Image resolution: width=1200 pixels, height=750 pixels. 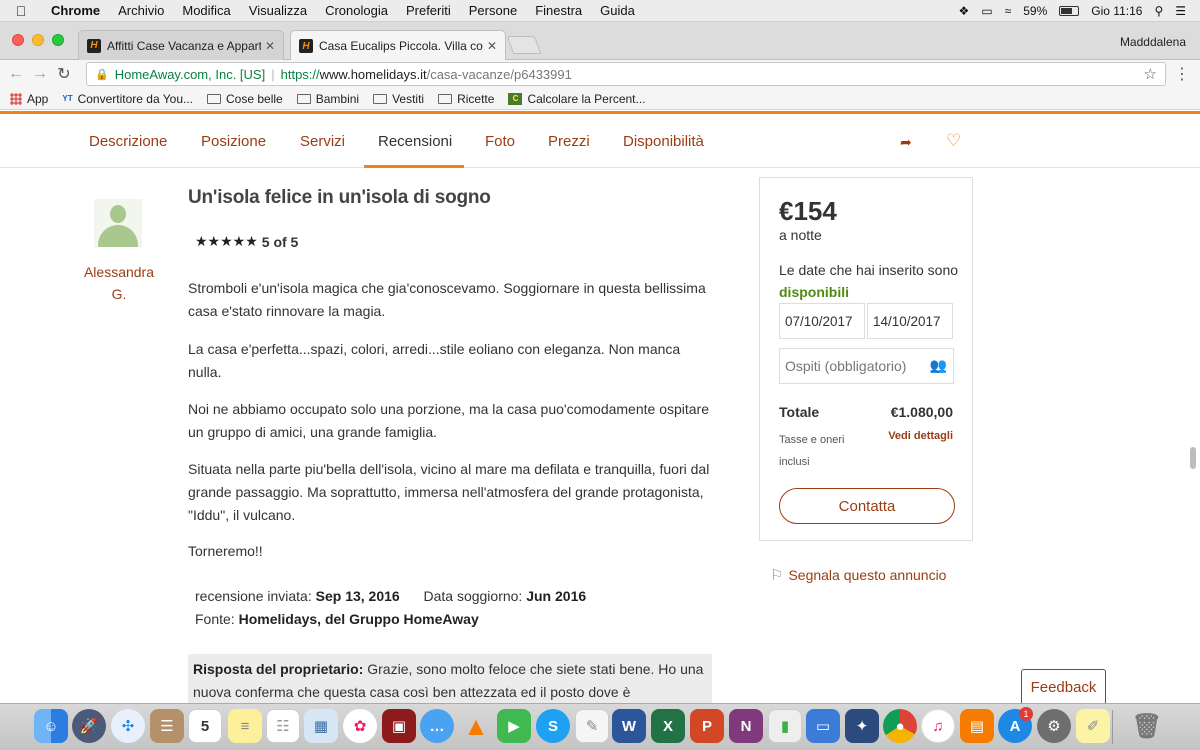 I want to click on vlc-icon: ▲, so click(x=476, y=726).